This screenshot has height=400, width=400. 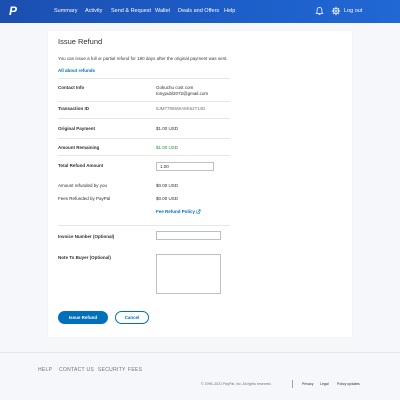 What do you see at coordinates (162, 11) in the screenshot?
I see `nav-wallet: Wallet` at bounding box center [162, 11].